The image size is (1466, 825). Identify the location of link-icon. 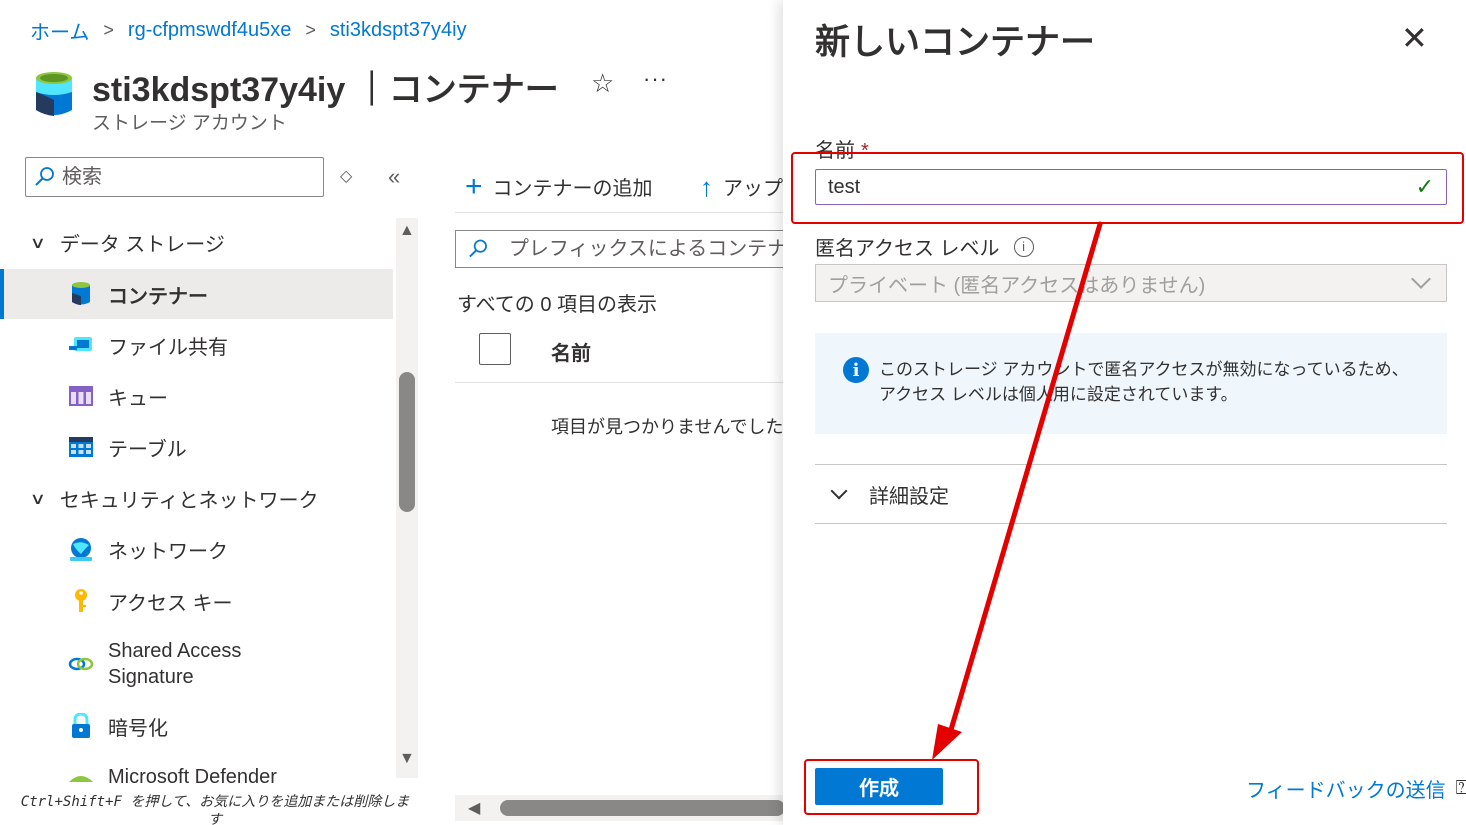
(81, 664).